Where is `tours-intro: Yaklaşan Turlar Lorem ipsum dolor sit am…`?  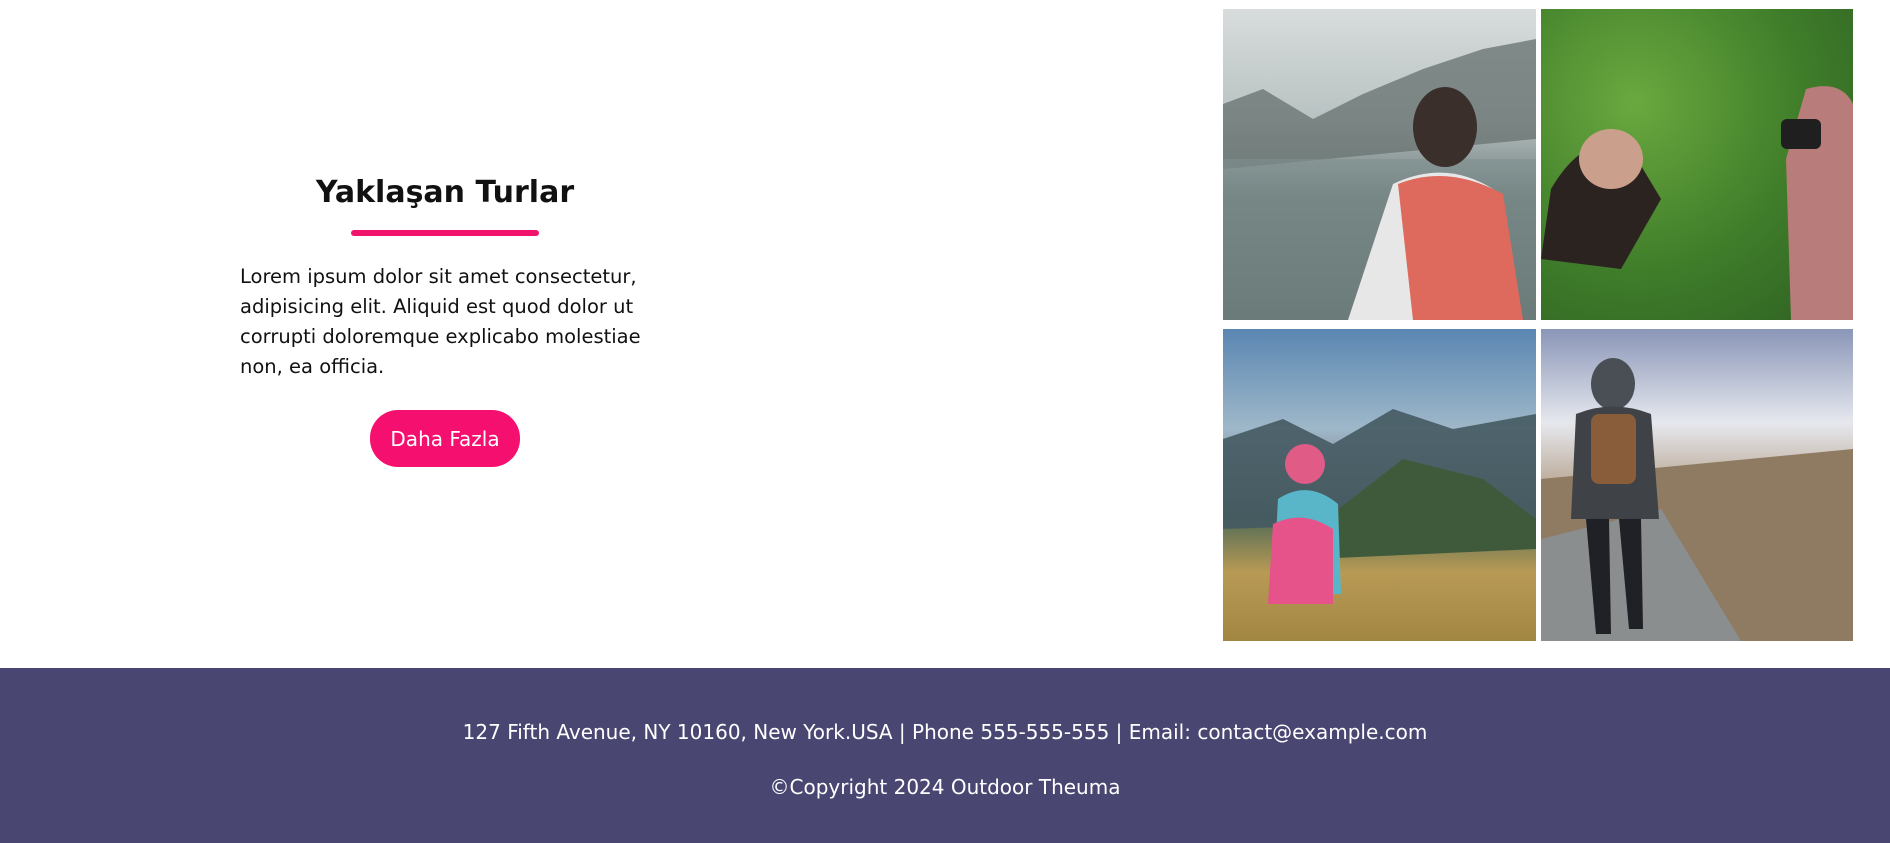 tours-intro: Yaklaşan Turlar Lorem ipsum dolor sit am… is located at coordinates (445, 318).